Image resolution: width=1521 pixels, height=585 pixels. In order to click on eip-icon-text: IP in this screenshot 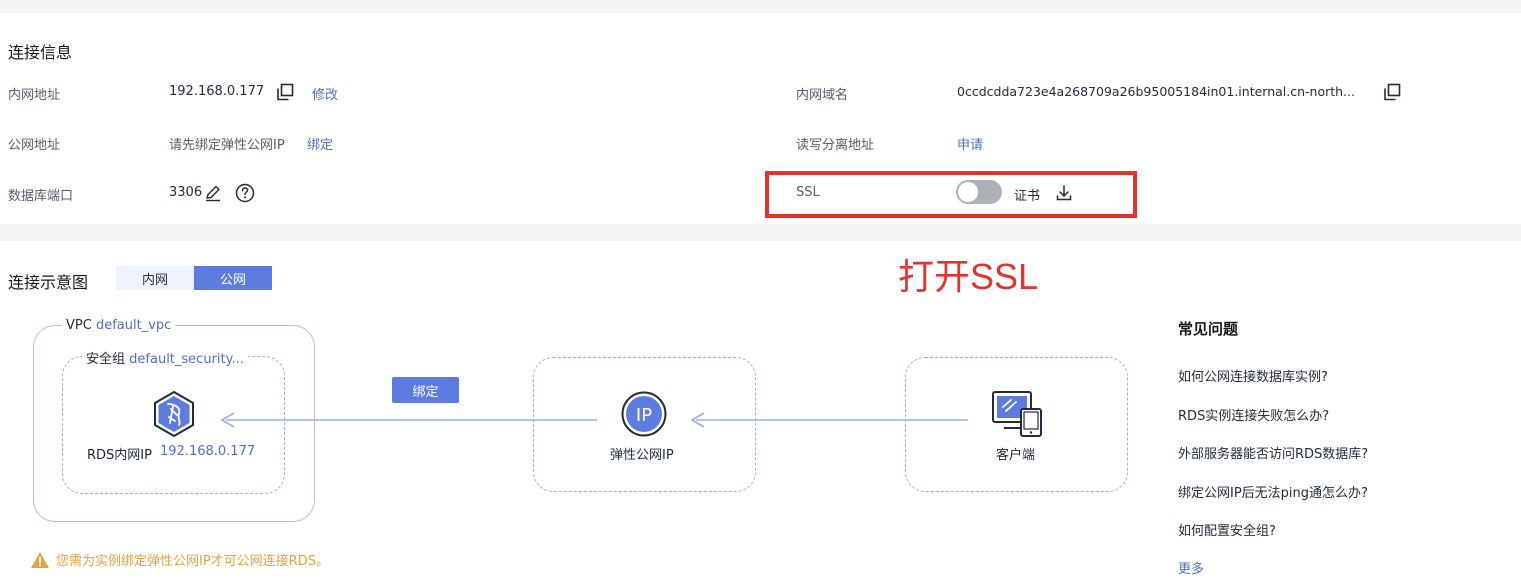, I will do `click(644, 415)`.